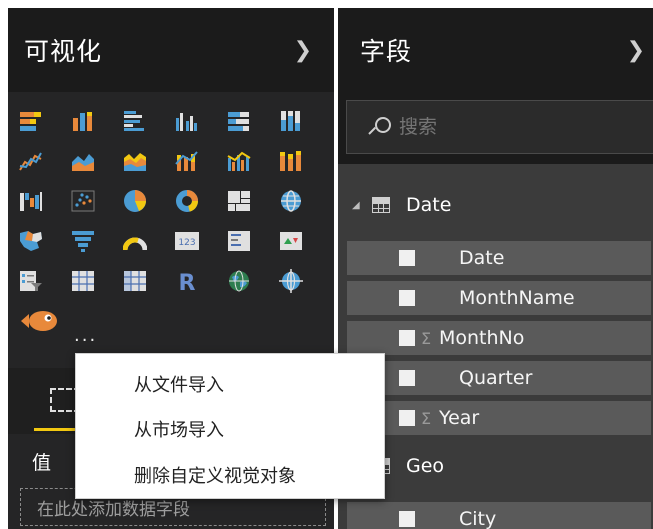  I want to click on table-row-geo: ◢ Geo, so click(495, 466).